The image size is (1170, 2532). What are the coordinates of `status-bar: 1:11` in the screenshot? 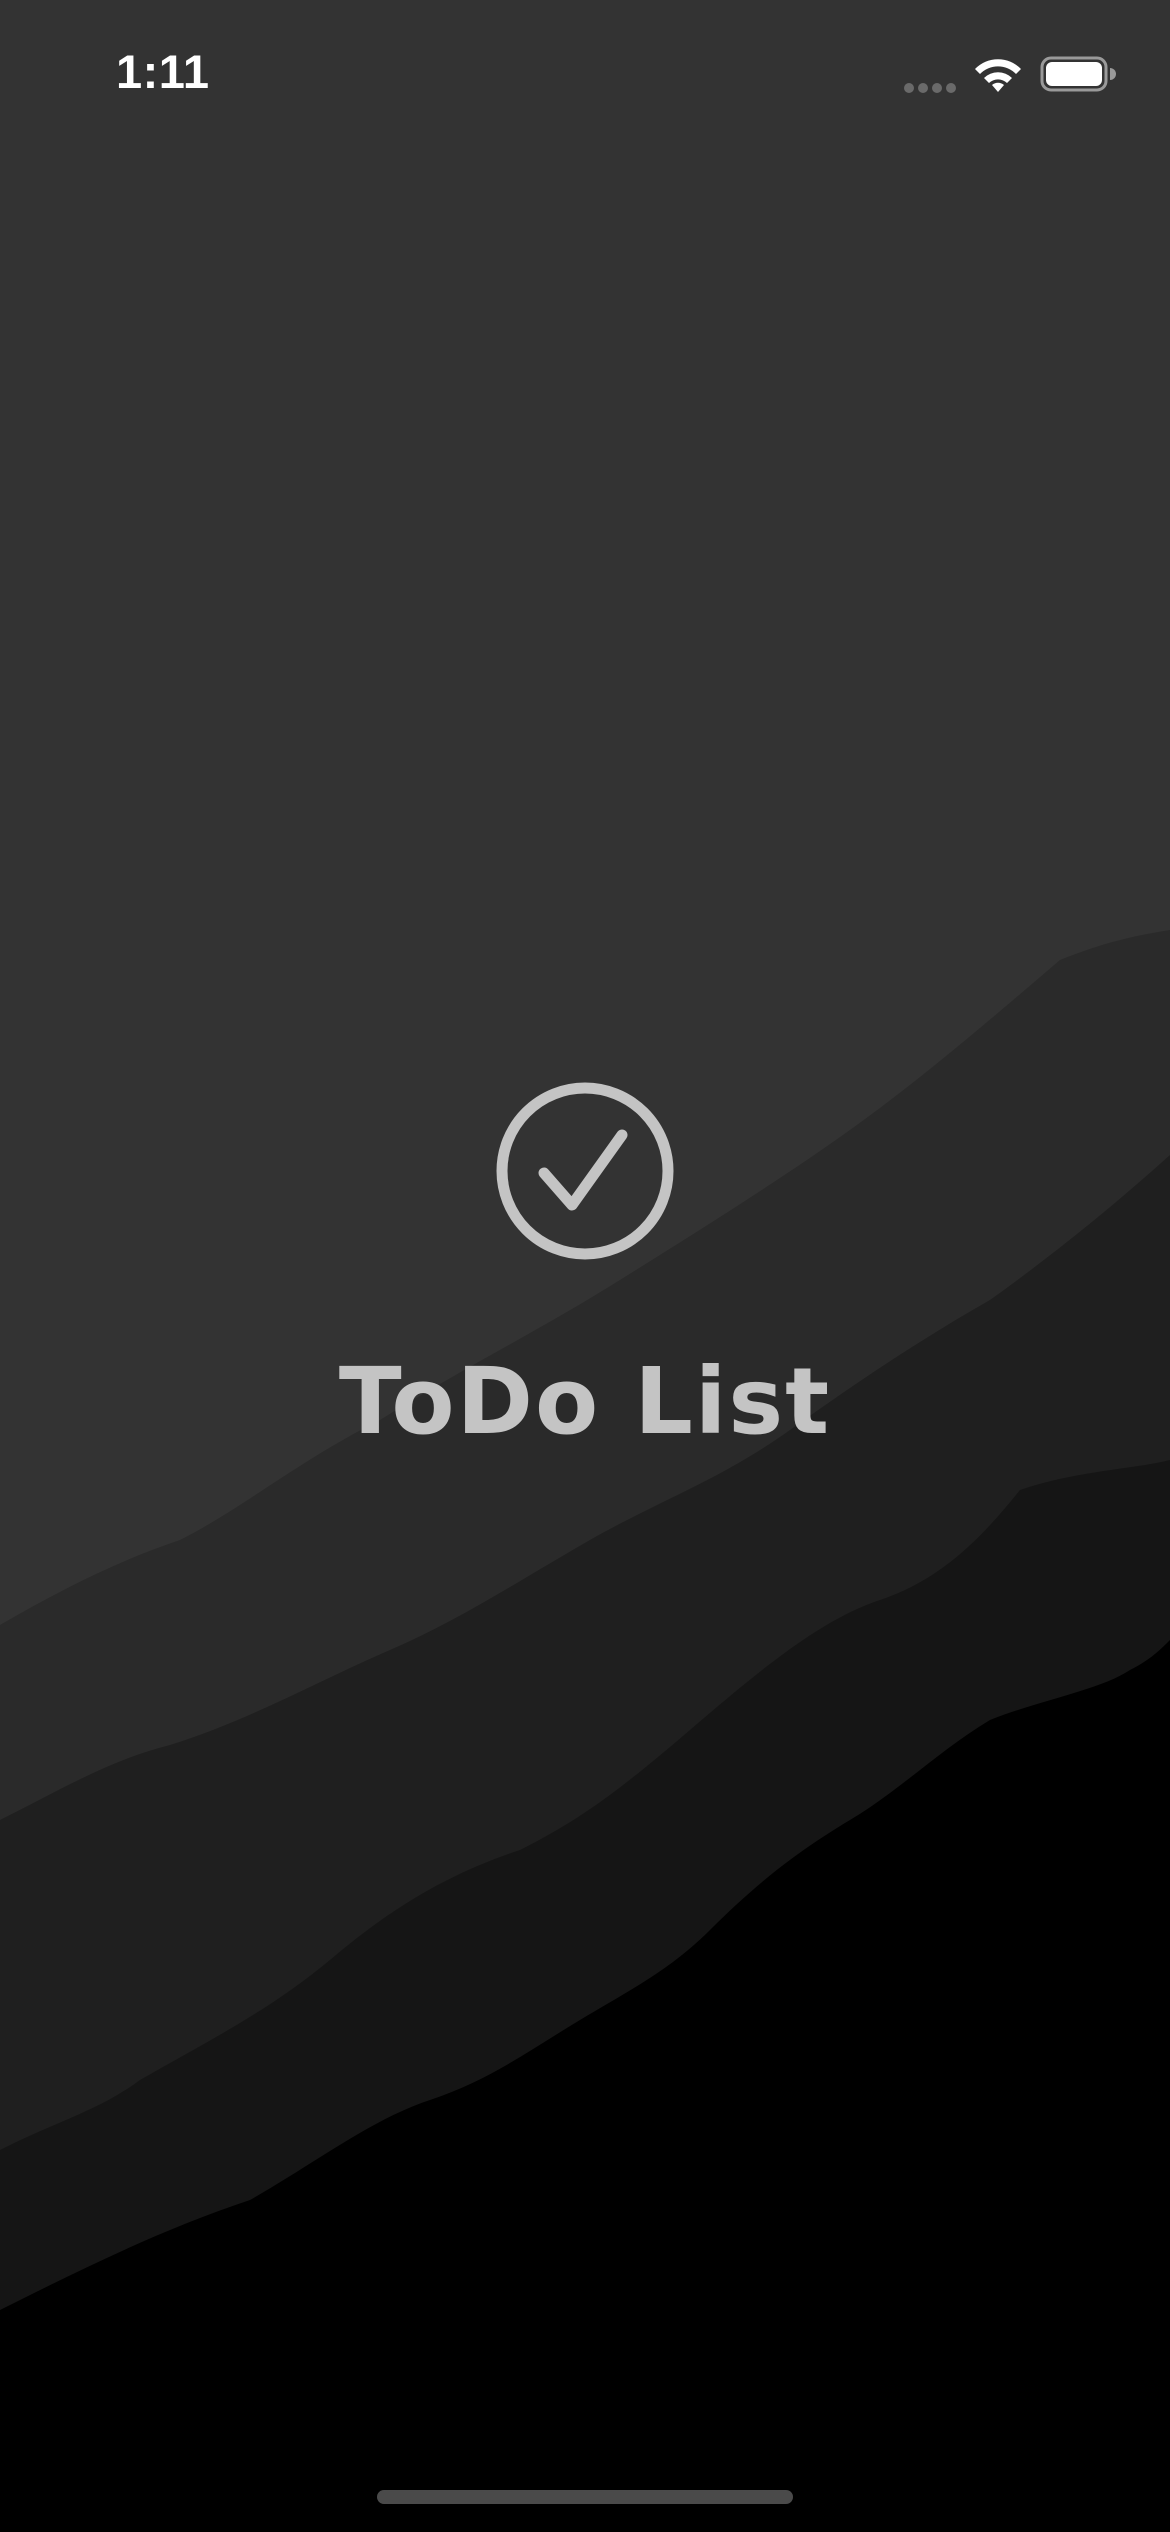 It's located at (585, 75).